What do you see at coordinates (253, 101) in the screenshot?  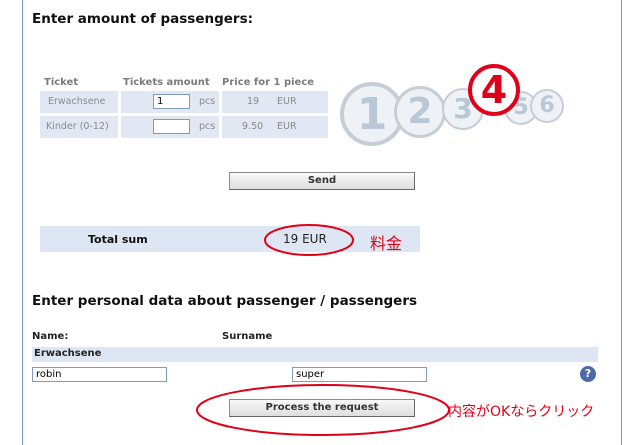 I see `price-adults: 19` at bounding box center [253, 101].